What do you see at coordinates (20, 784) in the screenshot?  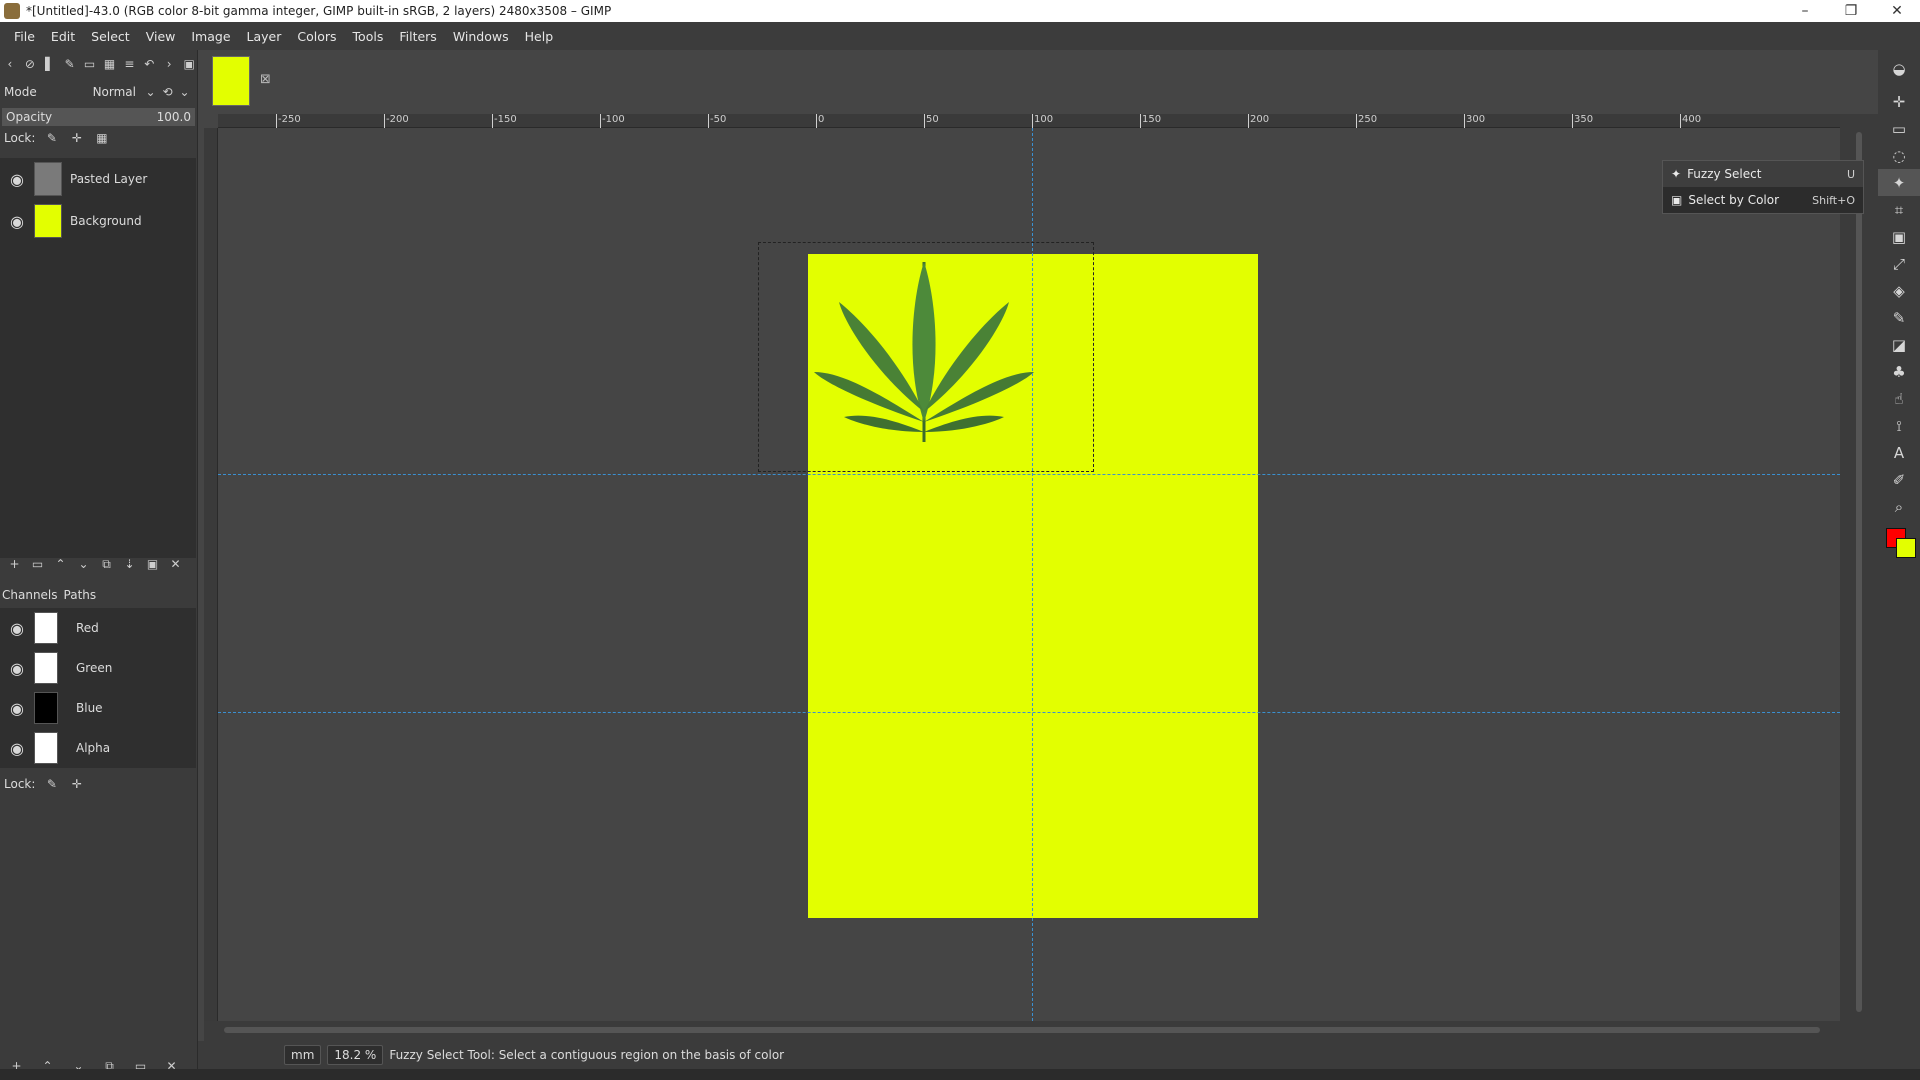 I see `lock-label: Lock:` at bounding box center [20, 784].